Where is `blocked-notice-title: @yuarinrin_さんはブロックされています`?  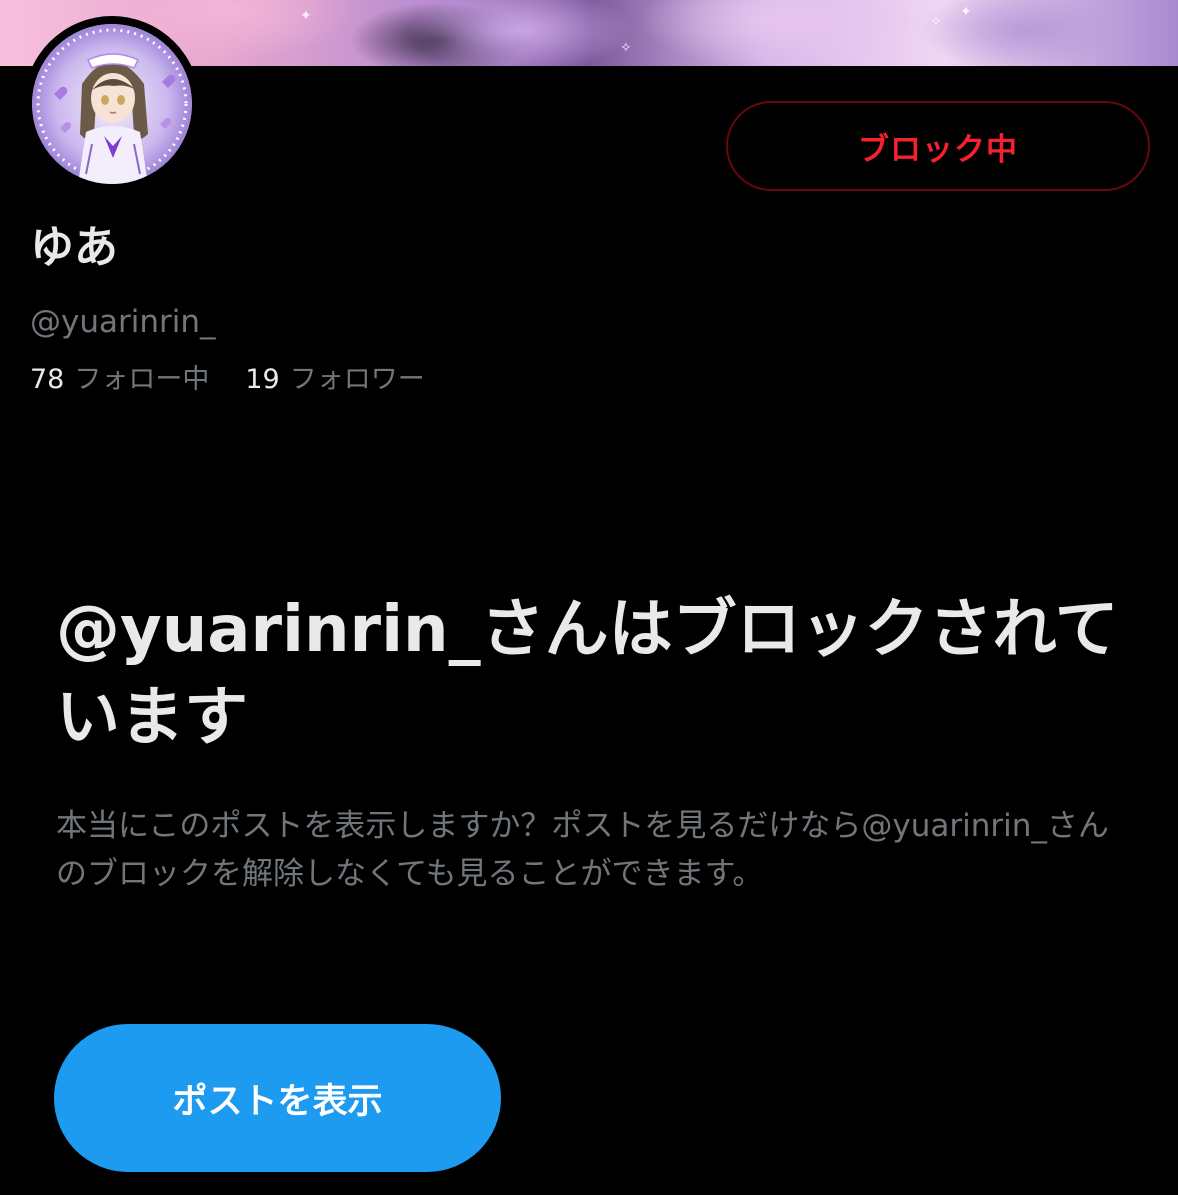
blocked-notice-title: @yuarinrin_さんはブロックされています is located at coordinates (587, 674).